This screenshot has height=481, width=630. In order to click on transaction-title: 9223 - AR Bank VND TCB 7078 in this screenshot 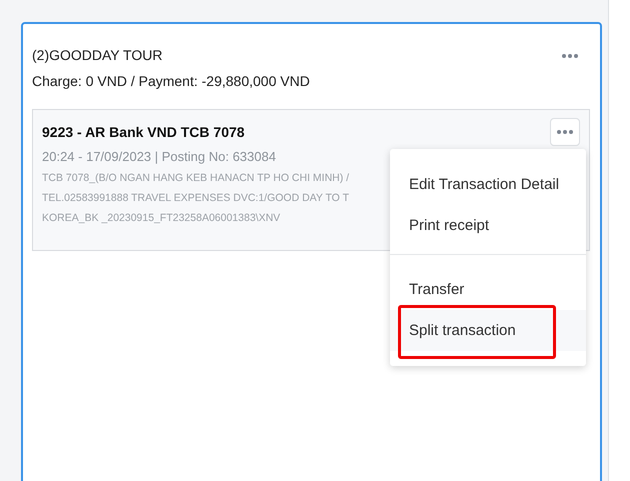, I will do `click(143, 132)`.